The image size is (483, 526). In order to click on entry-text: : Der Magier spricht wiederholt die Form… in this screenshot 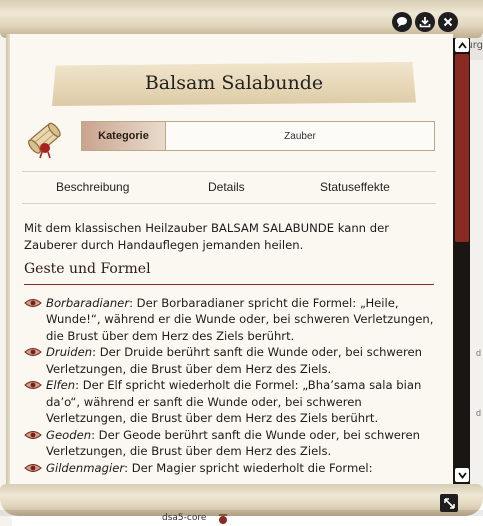, I will do `click(248, 467)`.